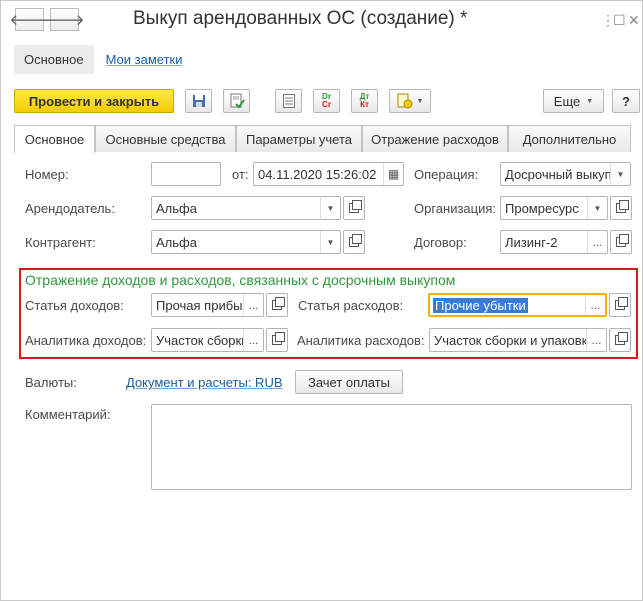 The width and height of the screenshot is (643, 601). I want to click on contractor-open-button, so click(354, 242).